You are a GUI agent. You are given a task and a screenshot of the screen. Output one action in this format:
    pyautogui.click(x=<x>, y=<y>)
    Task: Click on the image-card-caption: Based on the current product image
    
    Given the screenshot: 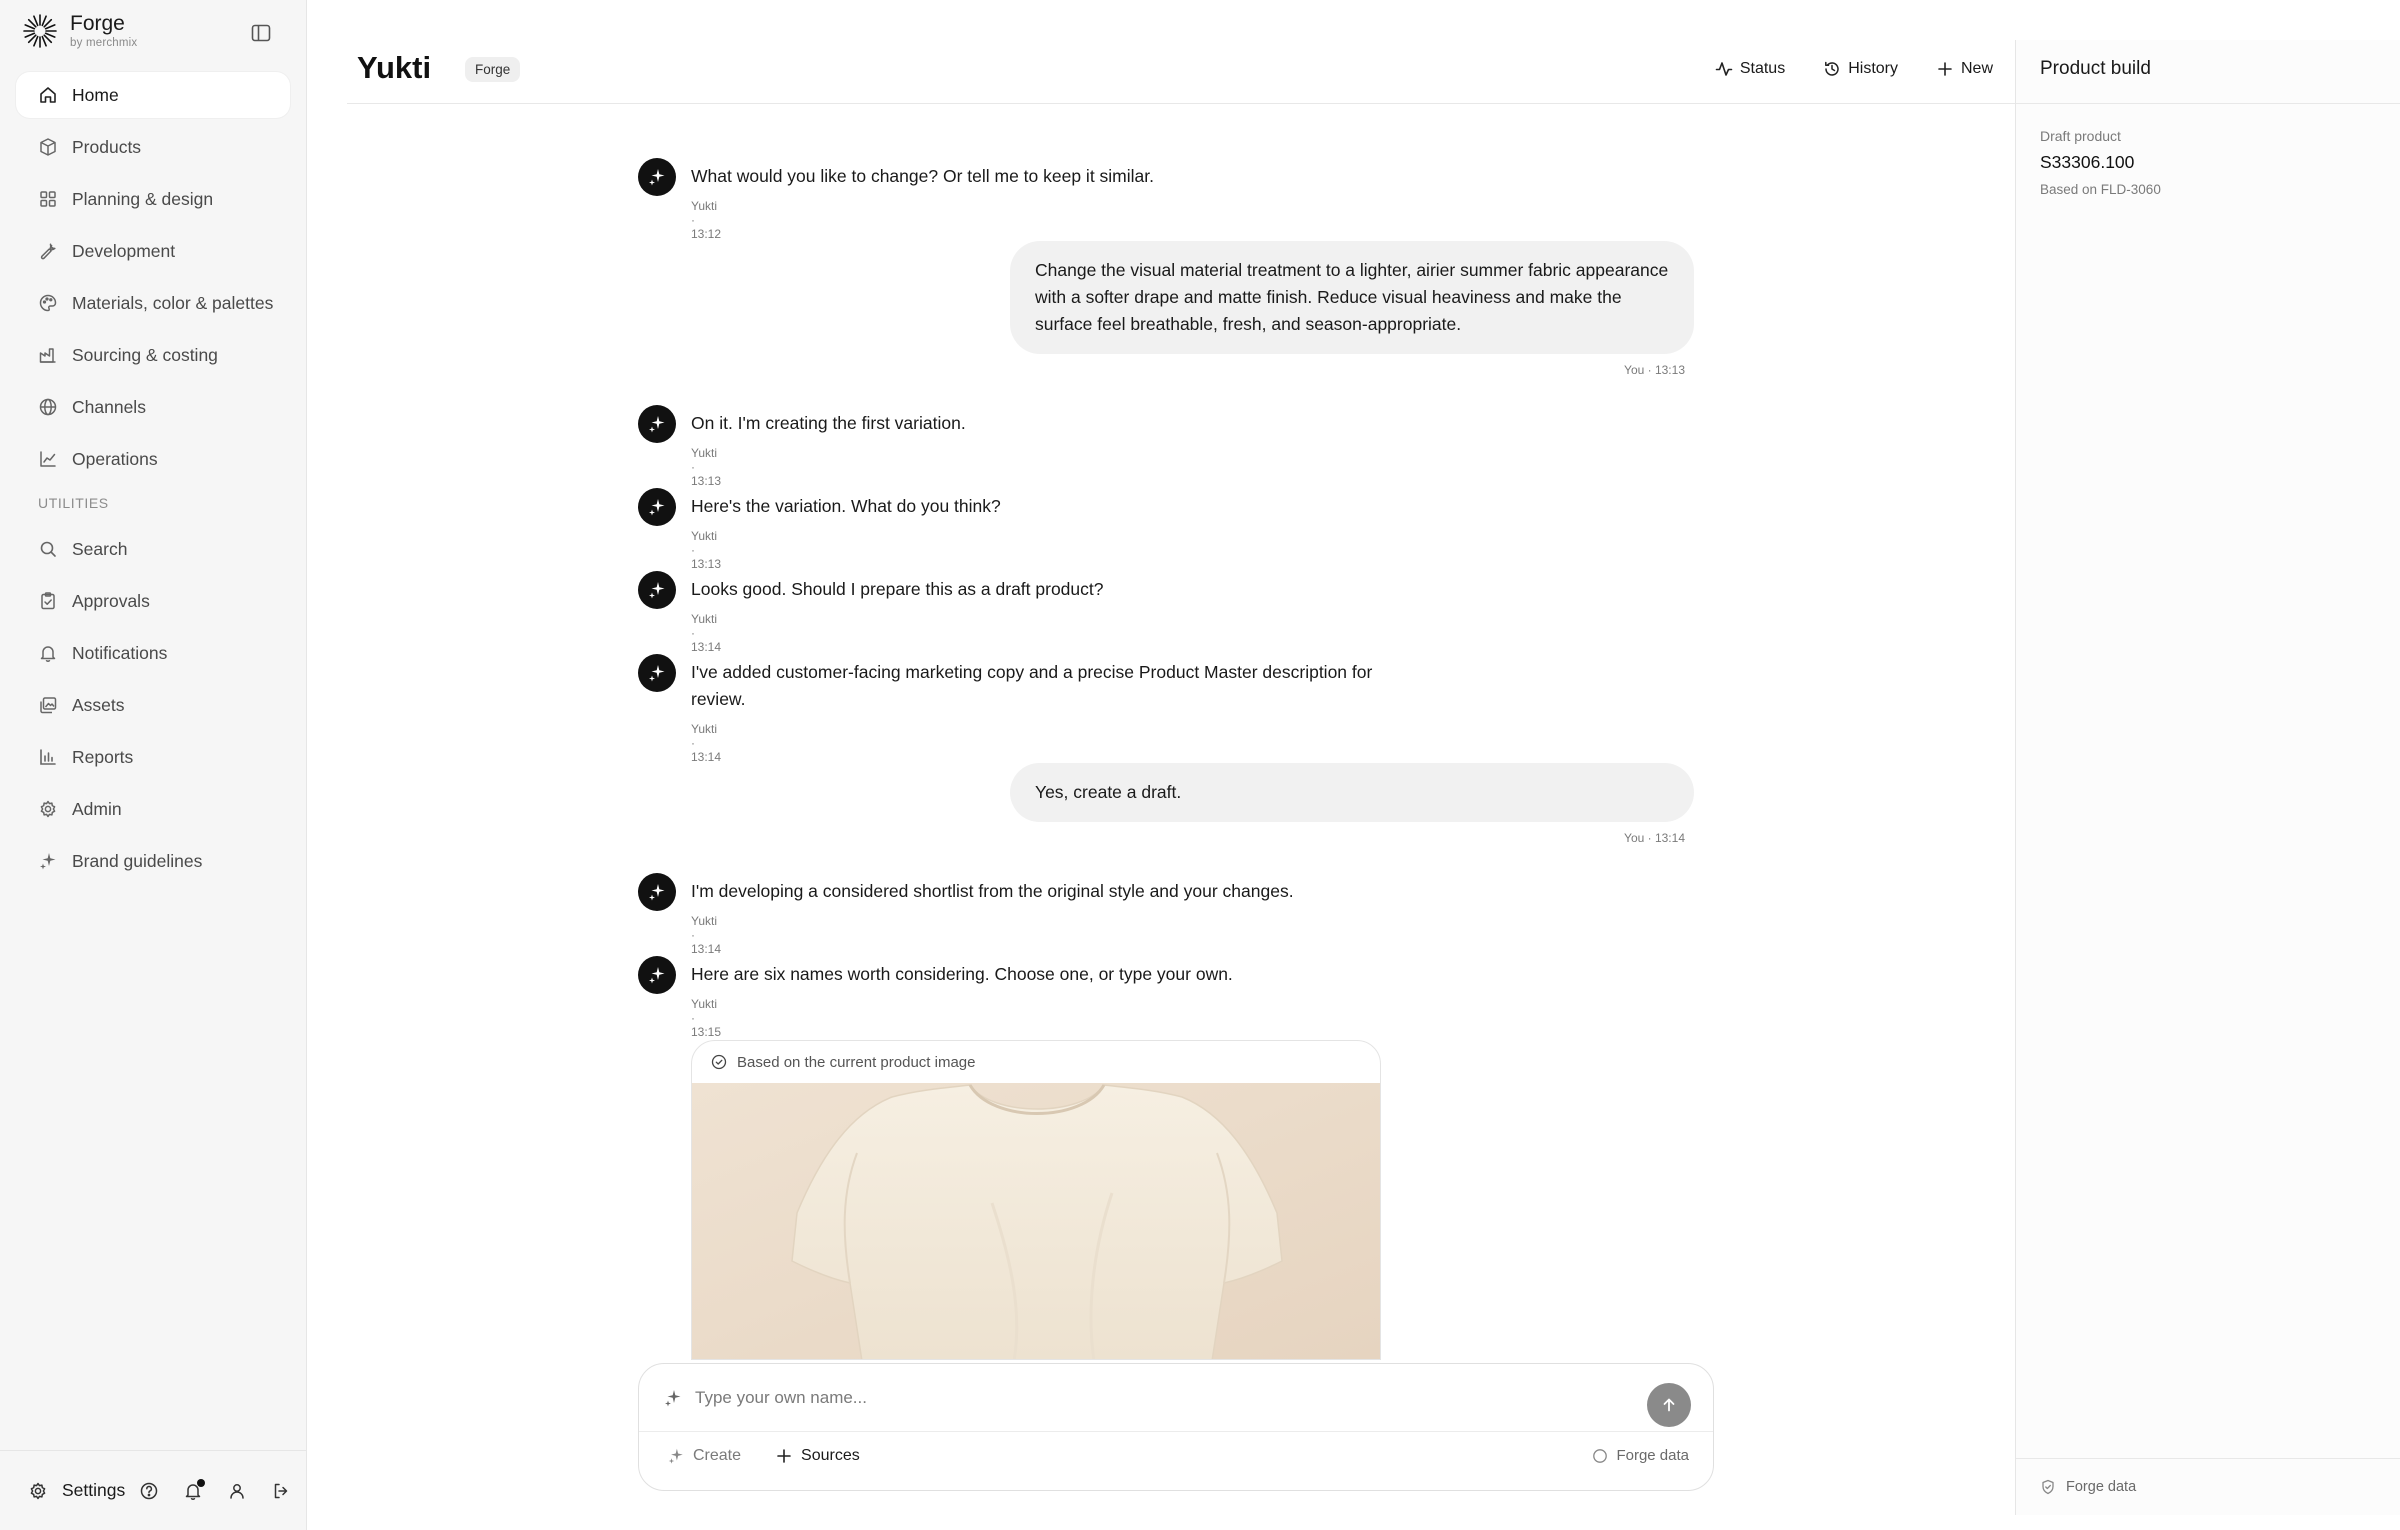 What is the action you would take?
    pyautogui.click(x=856, y=1062)
    